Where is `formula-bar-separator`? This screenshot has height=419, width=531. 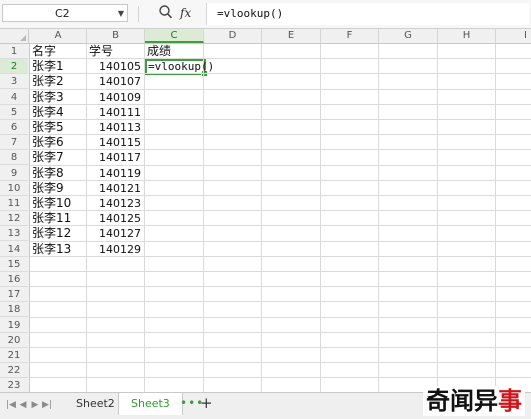
formula-bar-separator is located at coordinates (138, 14).